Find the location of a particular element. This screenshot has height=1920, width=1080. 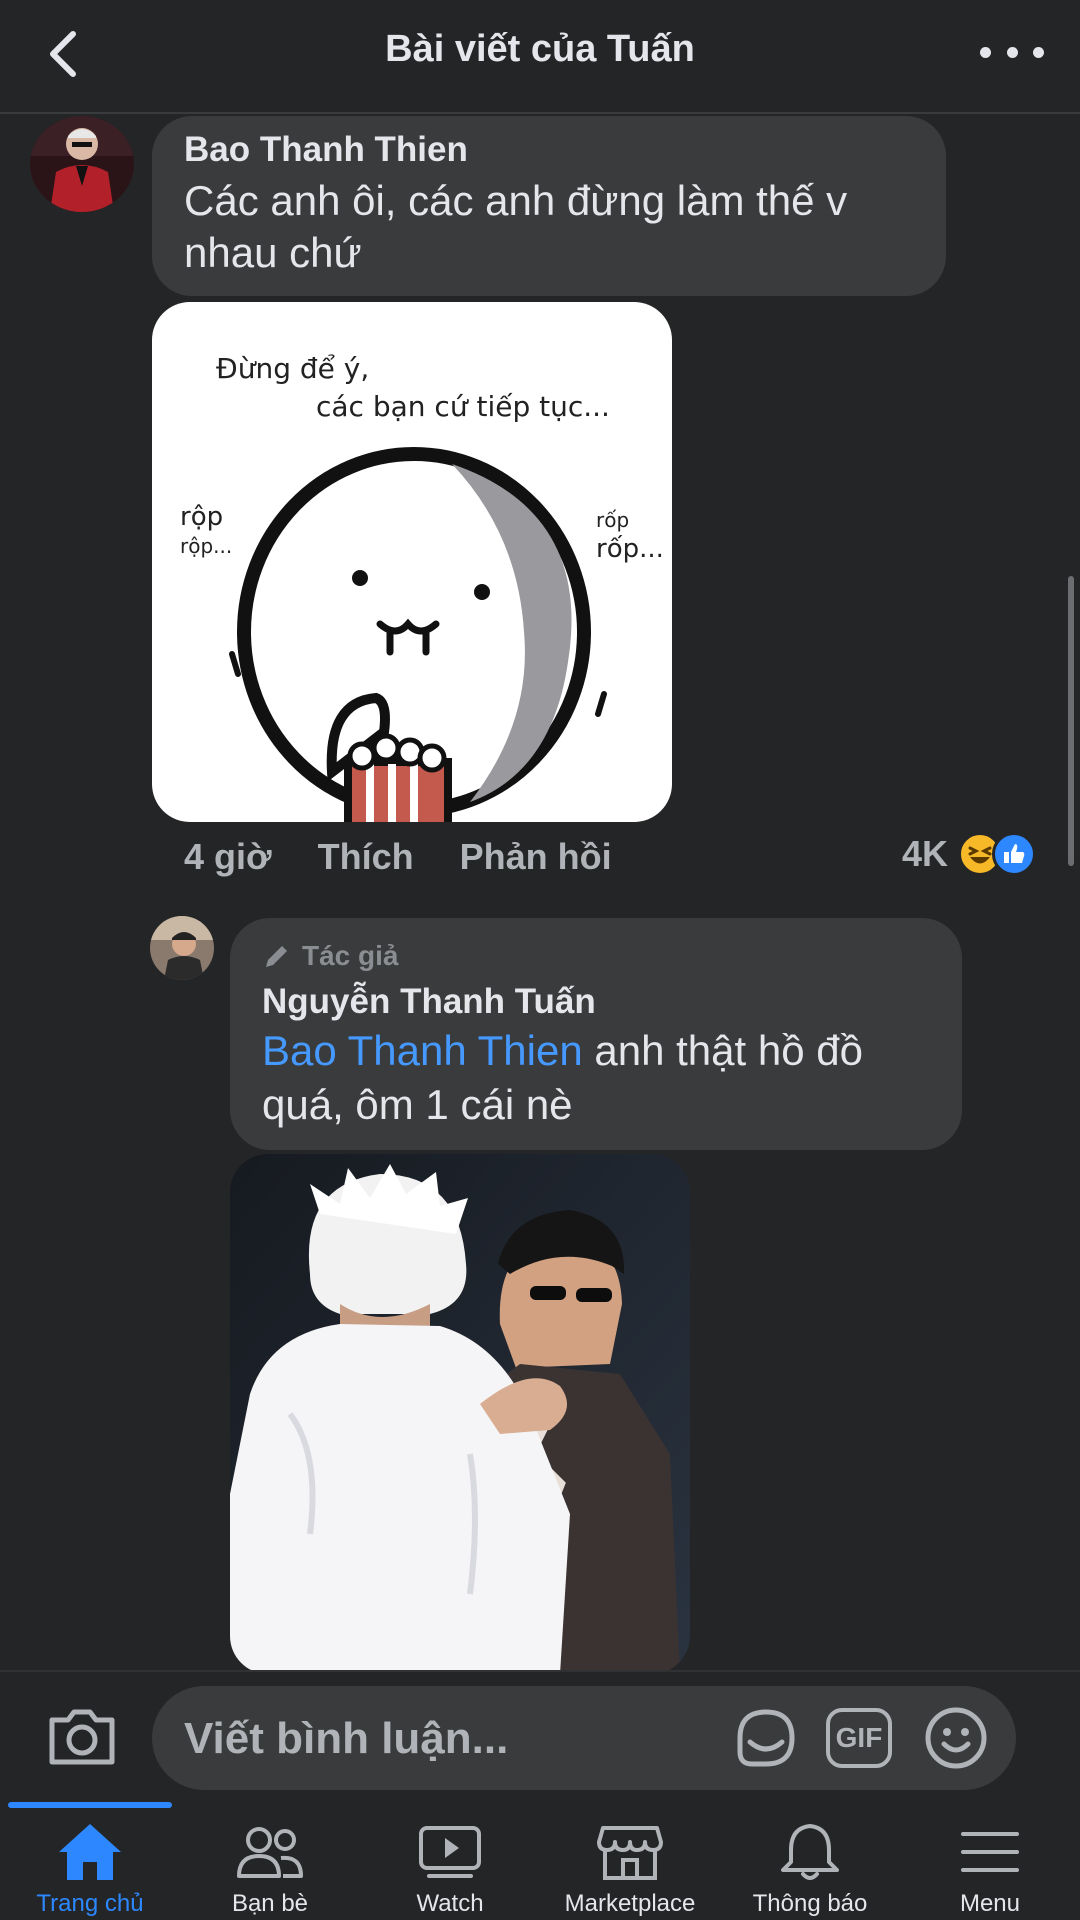

nav-label: Thông báo is located at coordinates (810, 1903).